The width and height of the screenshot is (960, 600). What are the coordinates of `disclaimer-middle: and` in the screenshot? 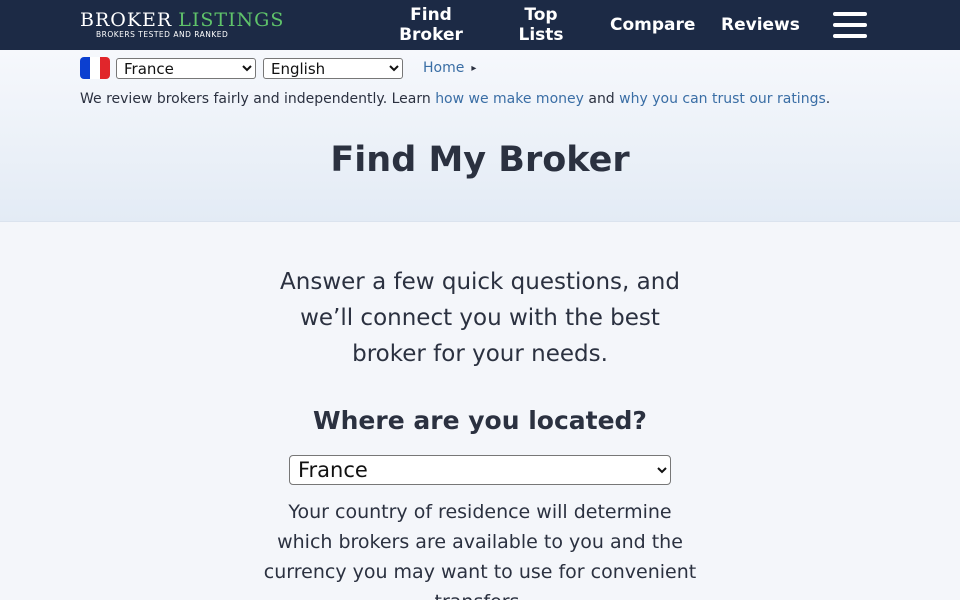 It's located at (601, 99).